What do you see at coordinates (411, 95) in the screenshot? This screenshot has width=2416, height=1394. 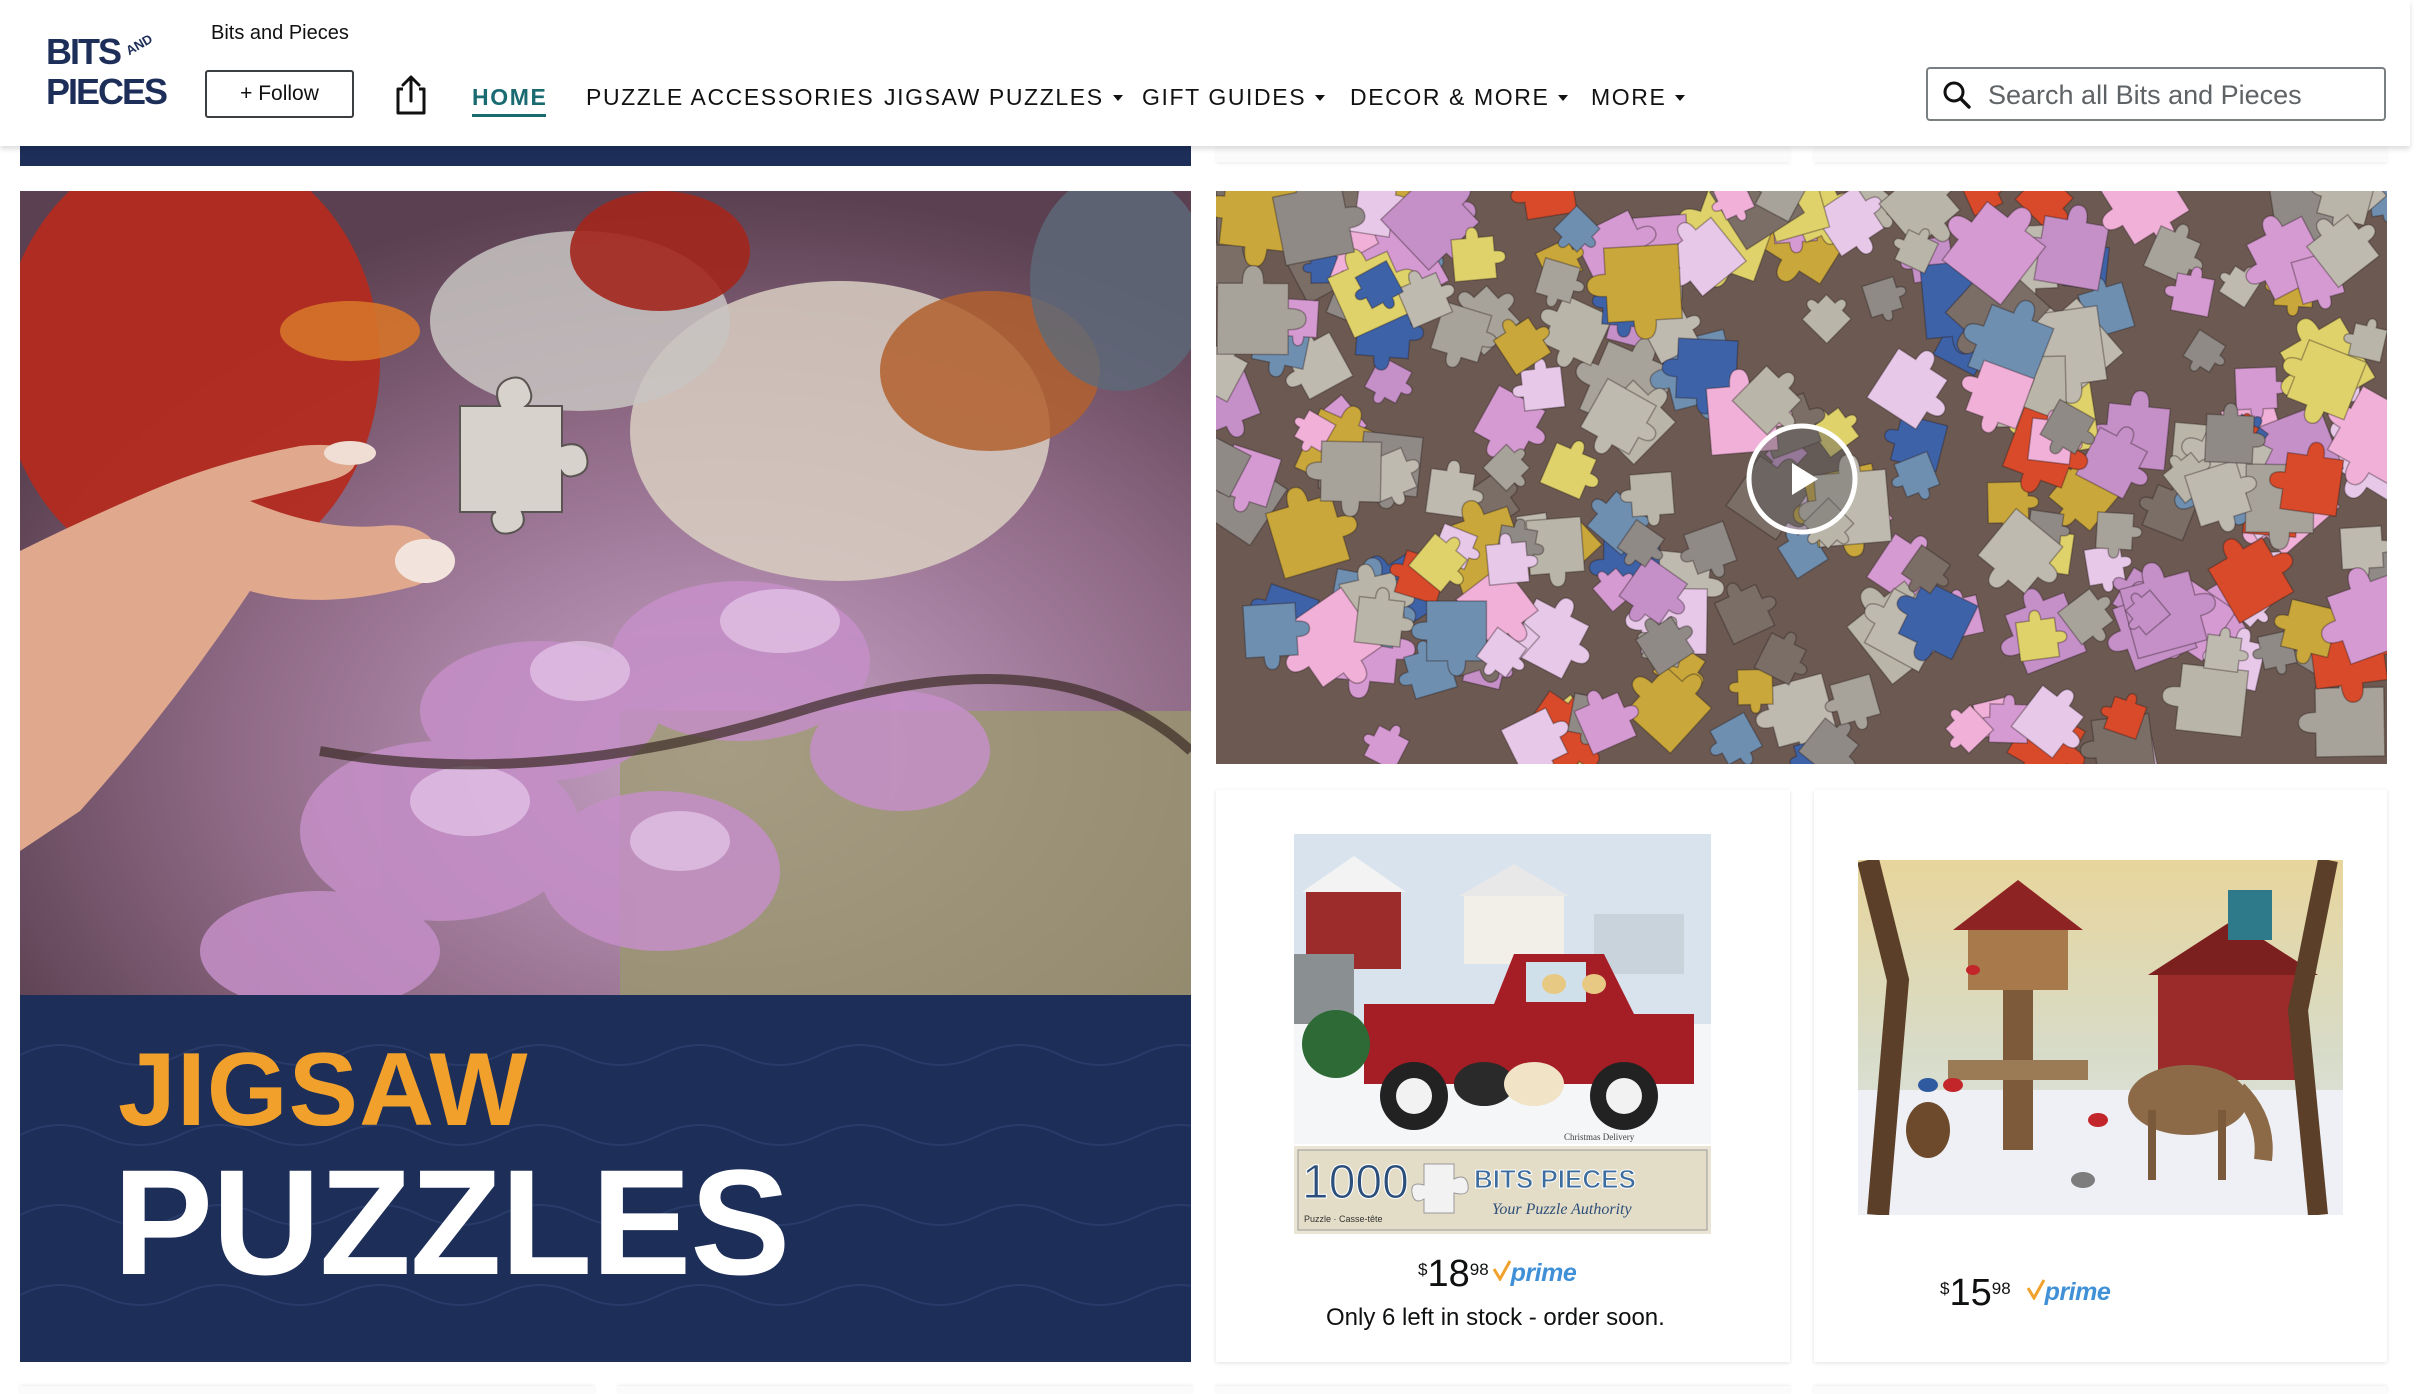 I see `share-icon` at bounding box center [411, 95].